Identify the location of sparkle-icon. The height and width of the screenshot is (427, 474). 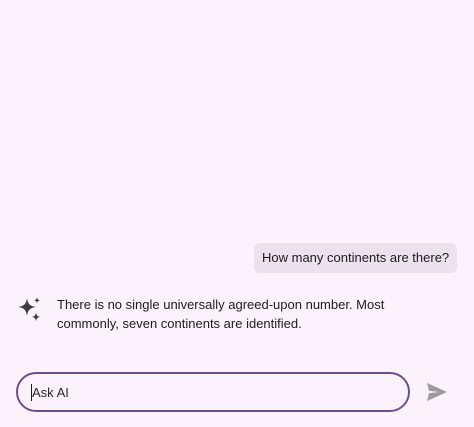
(29, 310).